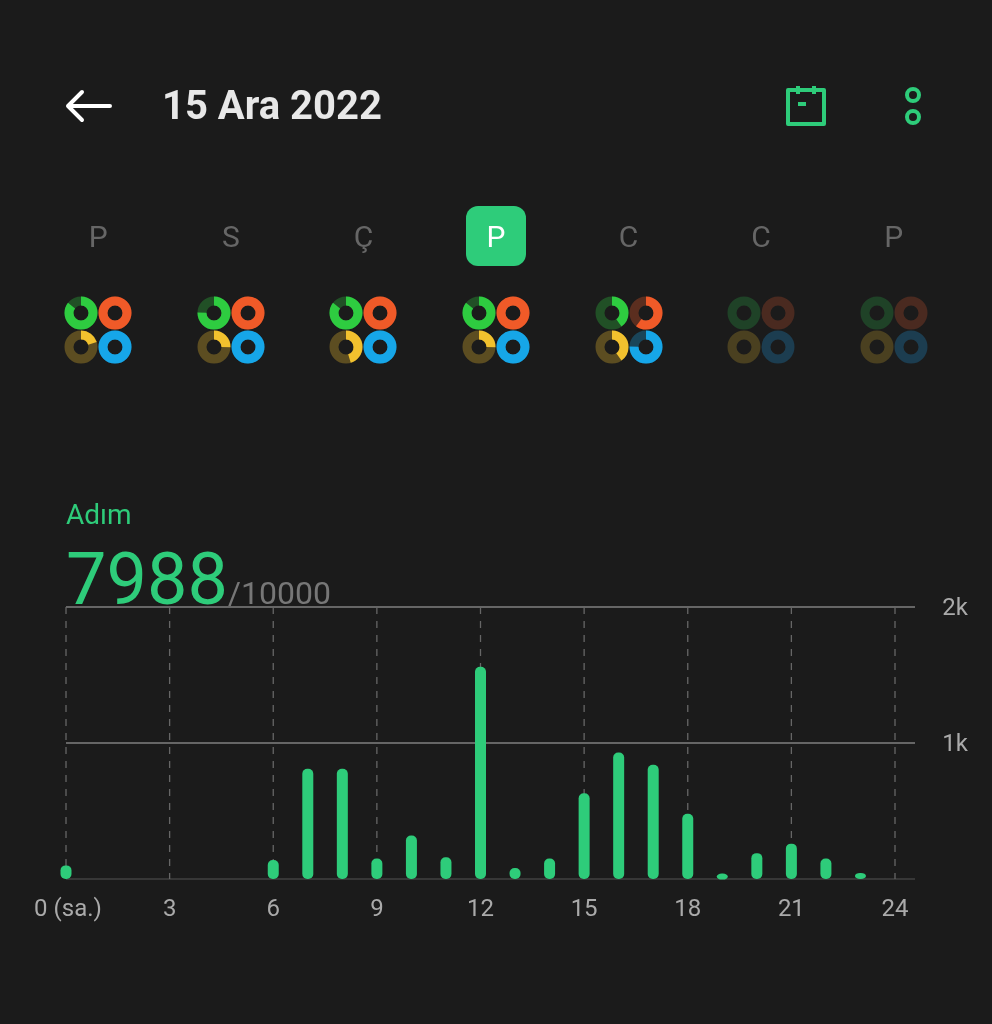 The image size is (992, 1024). I want to click on day-tab: Ç, so click(363, 236).